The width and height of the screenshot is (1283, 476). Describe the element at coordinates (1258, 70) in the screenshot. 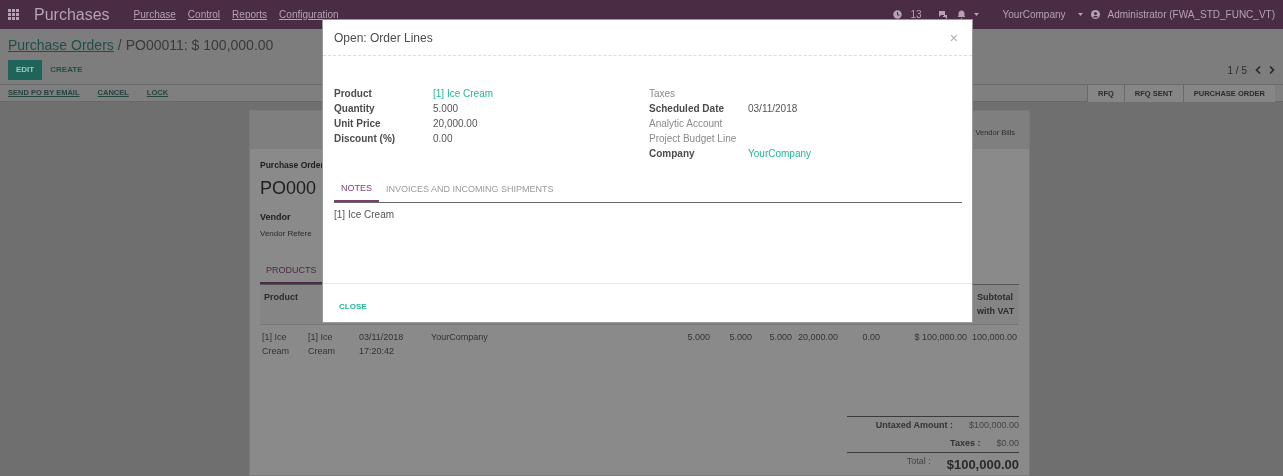

I see `previous-icon` at that location.